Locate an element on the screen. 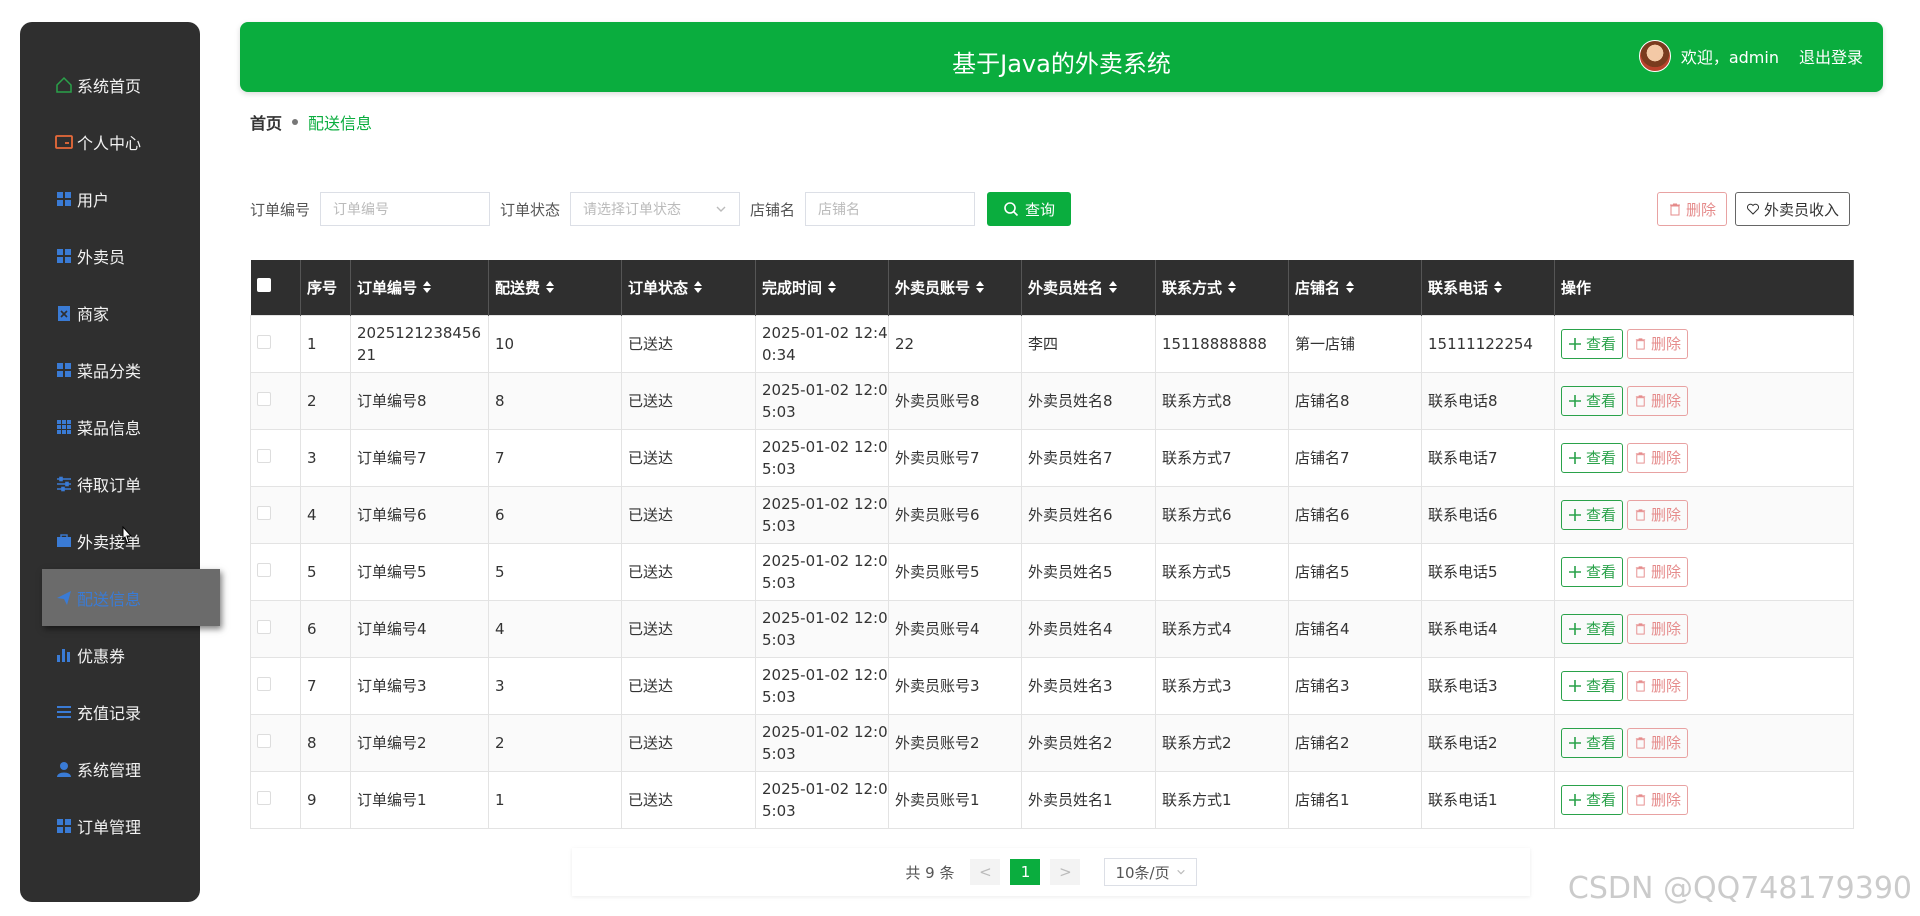  sidebar-item-1: 个人中心 is located at coordinates (110, 141).